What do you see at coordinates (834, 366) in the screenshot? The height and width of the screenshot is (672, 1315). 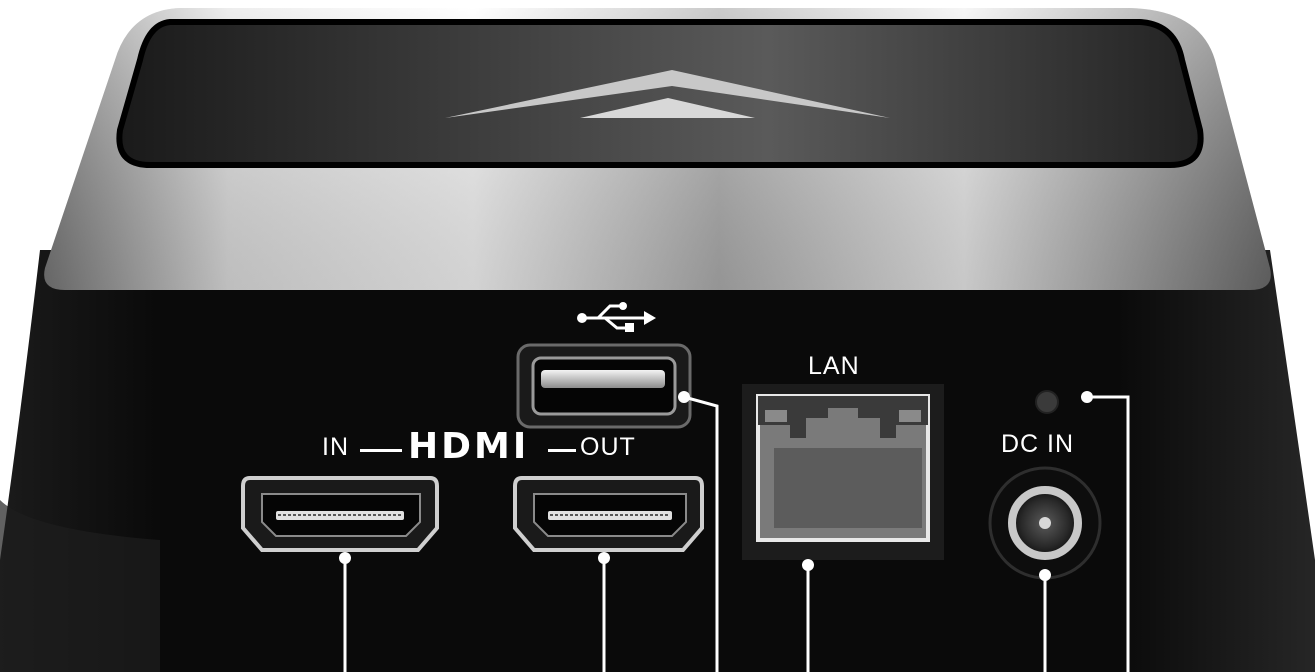 I see `lan-label: LAN` at bounding box center [834, 366].